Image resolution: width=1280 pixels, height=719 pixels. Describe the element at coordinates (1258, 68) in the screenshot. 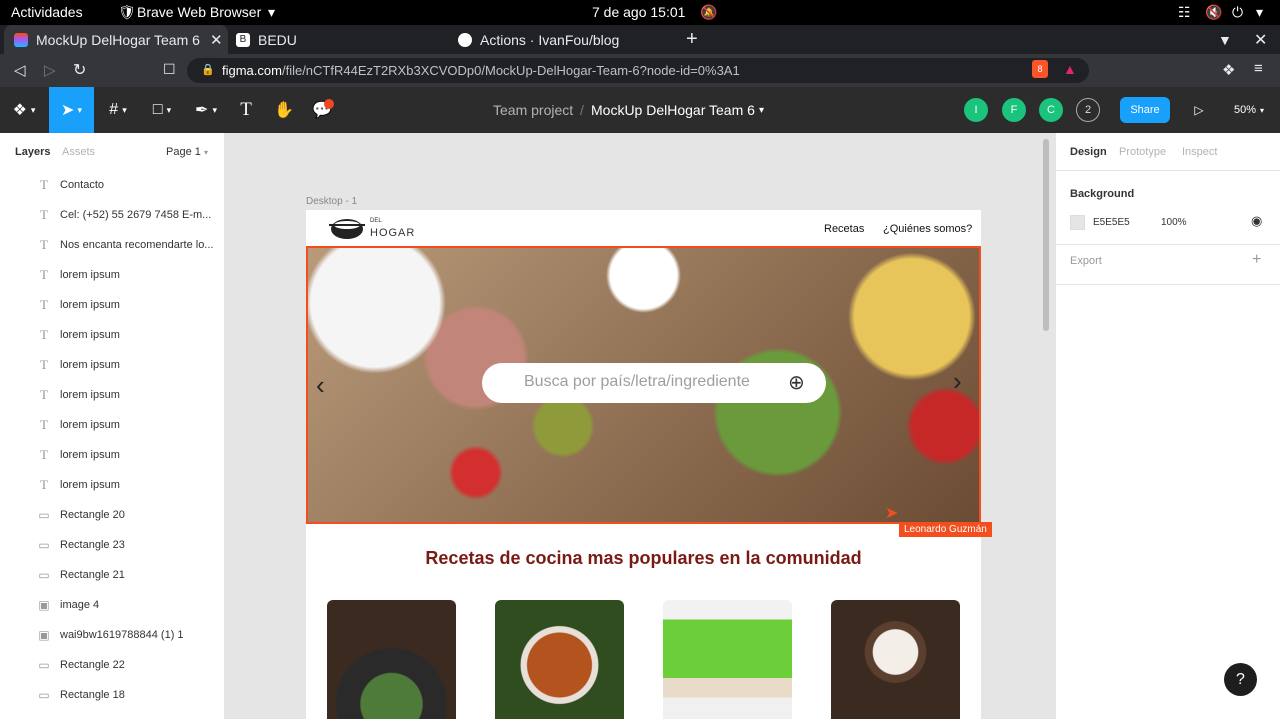

I see `menu-icon: ≡` at that location.